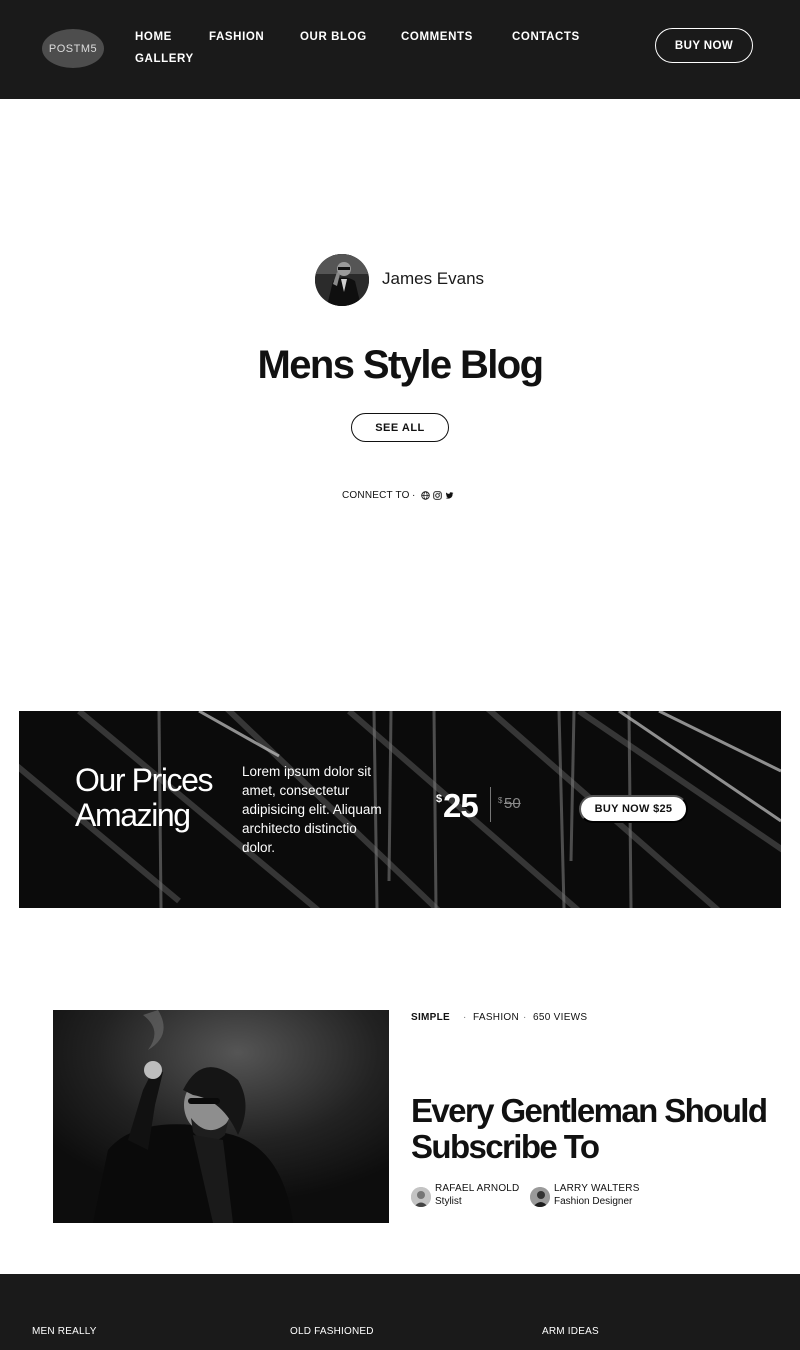 This screenshot has width=800, height=1350. What do you see at coordinates (164, 59) in the screenshot?
I see `nav-gallery: GALLERY` at bounding box center [164, 59].